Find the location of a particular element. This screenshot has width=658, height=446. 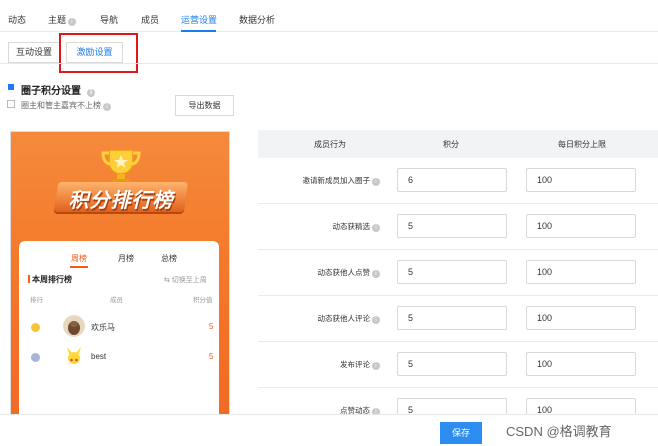

nav-item-members: 成员 is located at coordinates (150, 19).